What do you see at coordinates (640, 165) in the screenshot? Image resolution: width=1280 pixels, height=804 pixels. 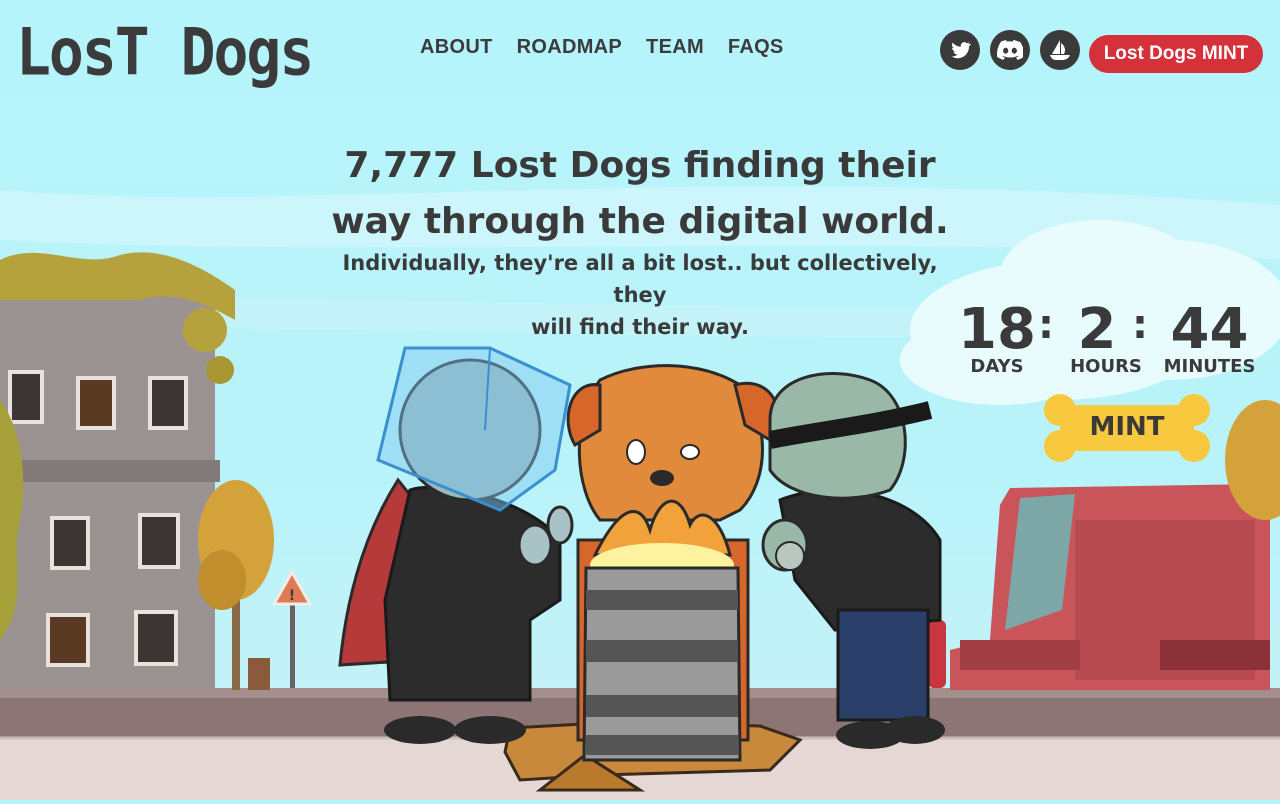 I see `headline-line-1: 7,777 Lost Dogs finding their` at bounding box center [640, 165].